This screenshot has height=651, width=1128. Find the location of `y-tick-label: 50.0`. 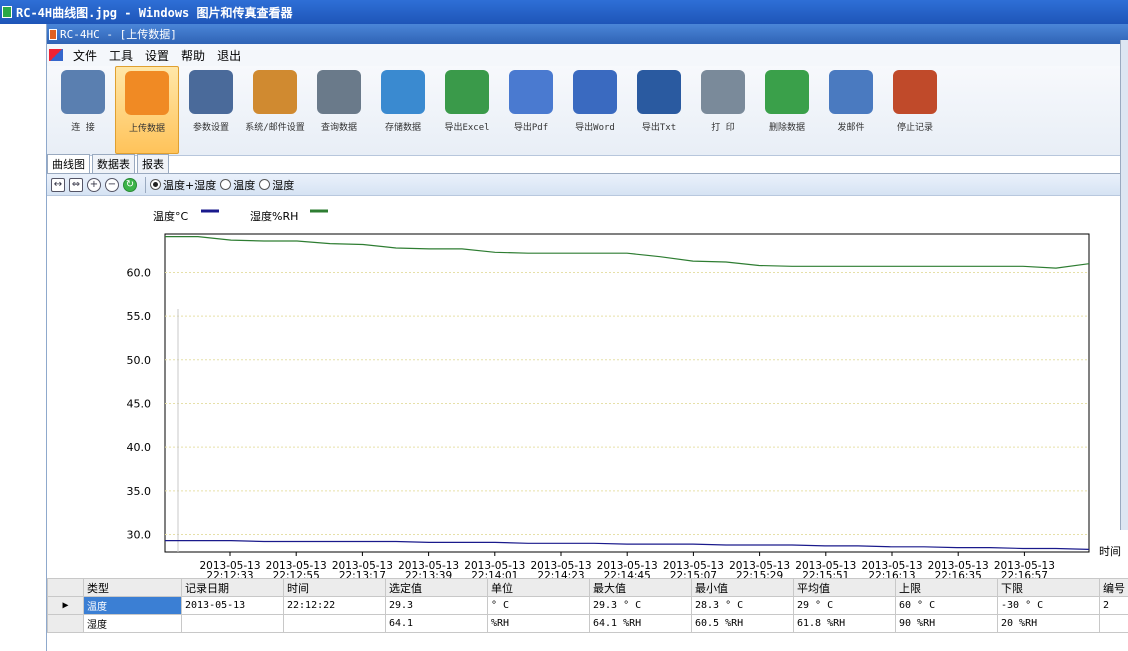

y-tick-label: 50.0 is located at coordinates (139, 360).